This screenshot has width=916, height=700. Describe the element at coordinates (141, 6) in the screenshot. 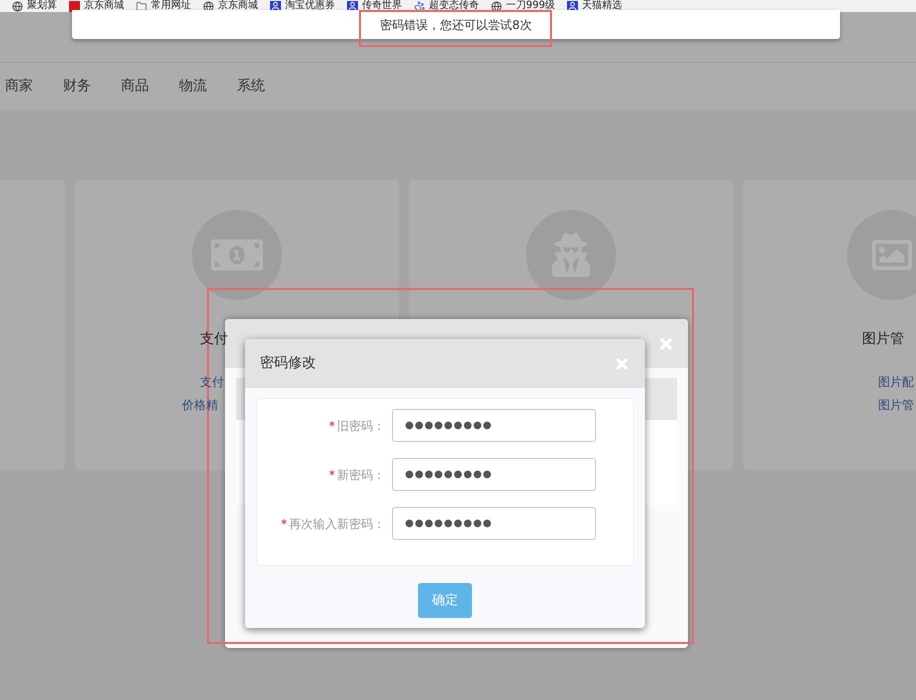

I see `folder-icon` at that location.